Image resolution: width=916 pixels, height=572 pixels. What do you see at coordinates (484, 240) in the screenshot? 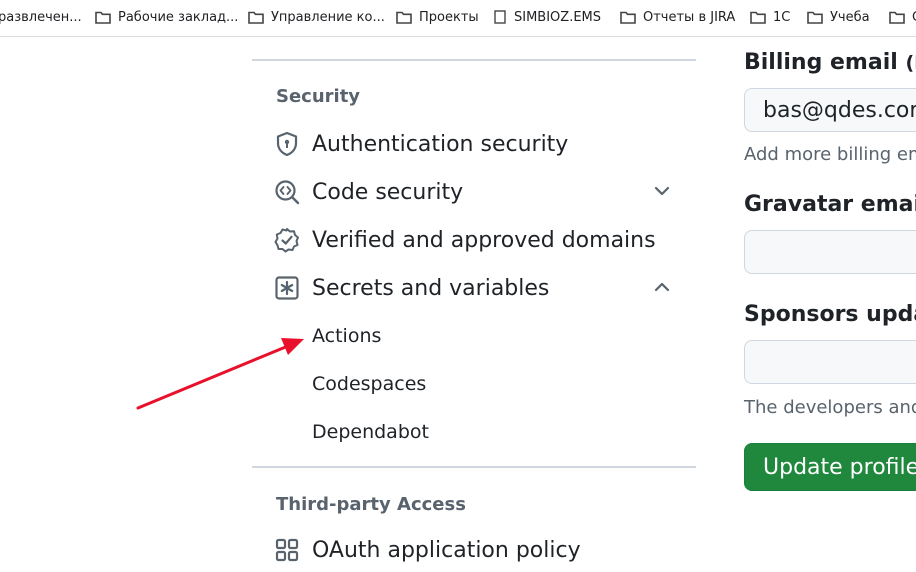
I see `sidebar-item-label: Verified and approved domains` at bounding box center [484, 240].